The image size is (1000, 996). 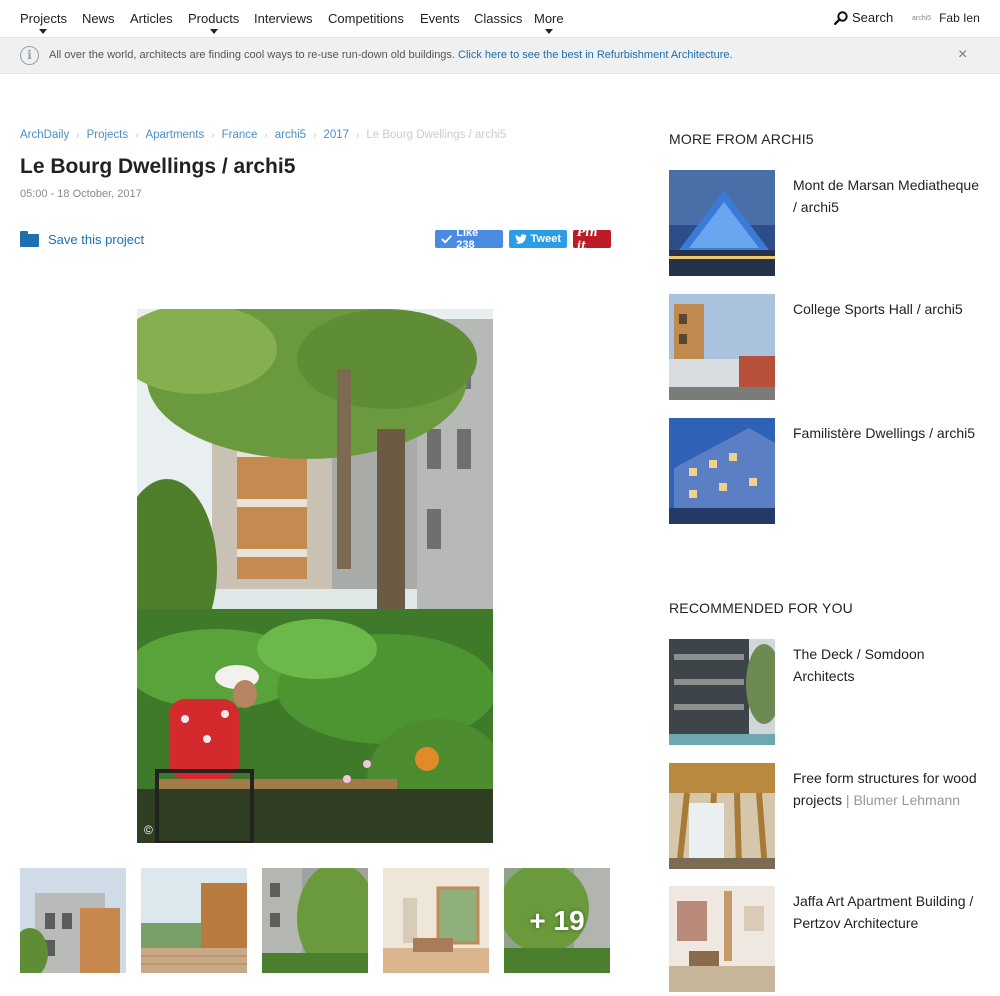 I want to click on mediatheque-image, so click(x=722, y=223).